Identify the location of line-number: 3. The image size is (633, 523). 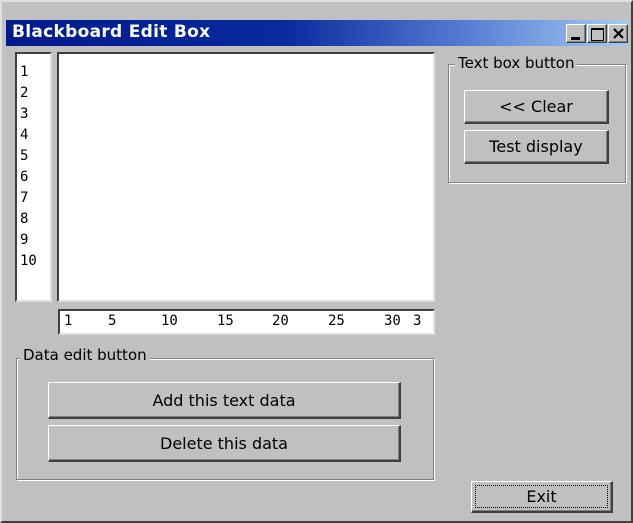
(24, 114).